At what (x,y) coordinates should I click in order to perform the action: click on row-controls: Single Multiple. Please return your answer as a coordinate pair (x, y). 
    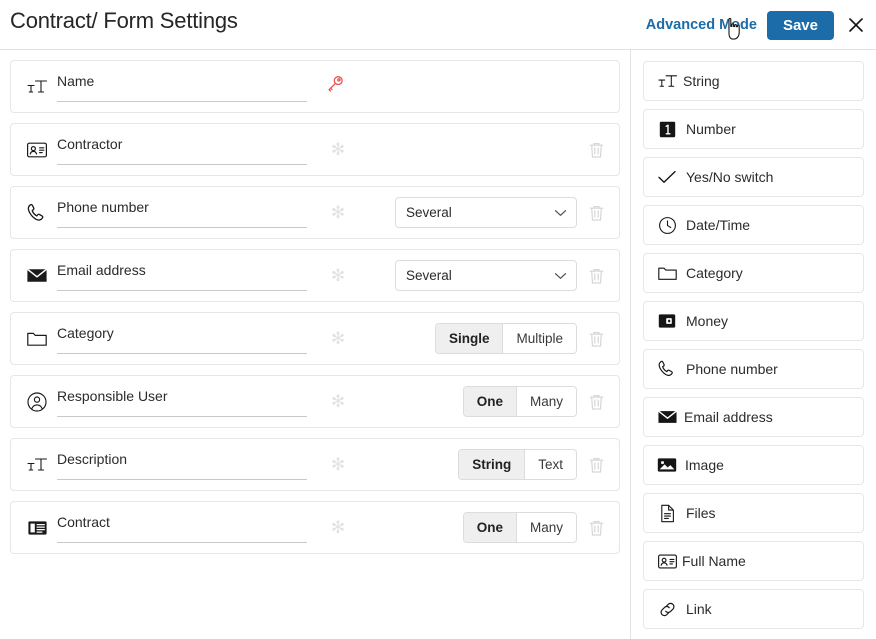
    Looking at the image, I should click on (520, 338).